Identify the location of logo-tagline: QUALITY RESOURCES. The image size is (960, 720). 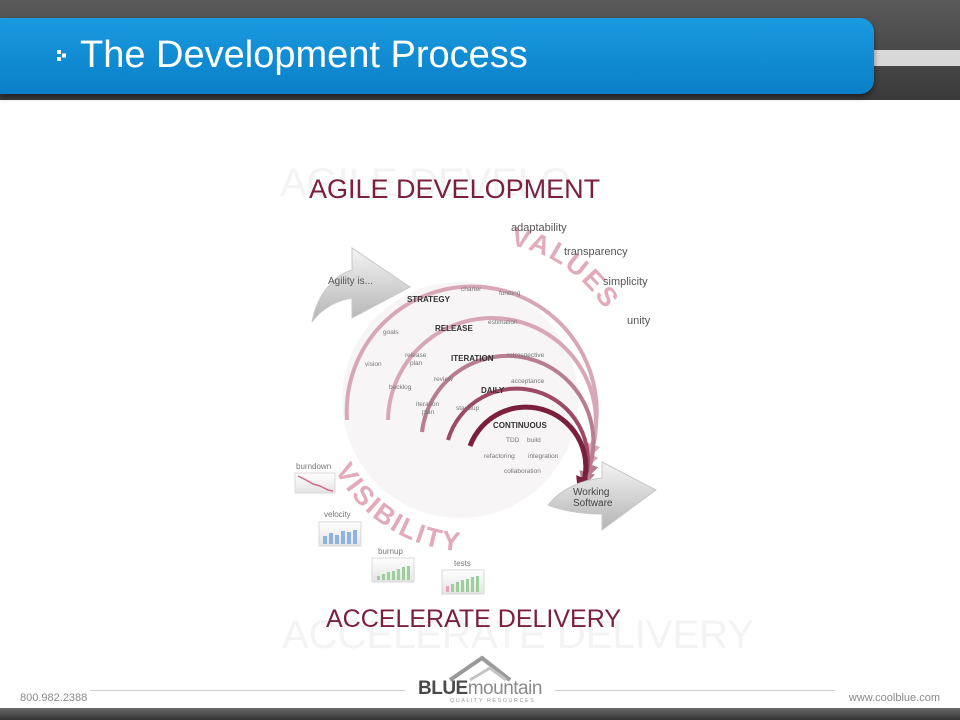
(493, 701).